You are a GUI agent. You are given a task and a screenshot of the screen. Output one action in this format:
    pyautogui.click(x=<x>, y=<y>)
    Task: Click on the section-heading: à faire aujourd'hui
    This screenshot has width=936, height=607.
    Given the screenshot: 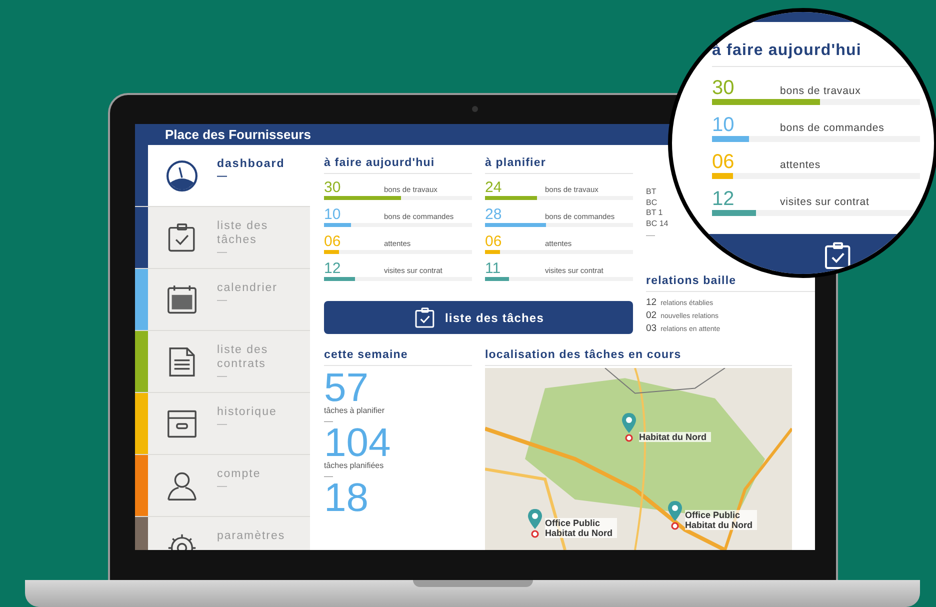 What is the action you would take?
    pyautogui.click(x=398, y=165)
    